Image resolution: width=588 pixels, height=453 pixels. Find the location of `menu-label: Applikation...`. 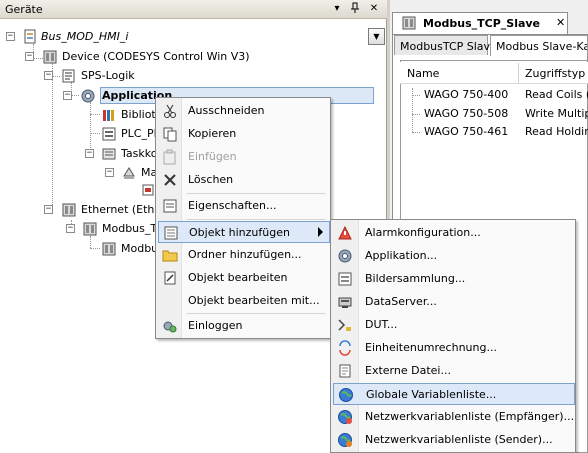

menu-label: Applikation... is located at coordinates (401, 255).